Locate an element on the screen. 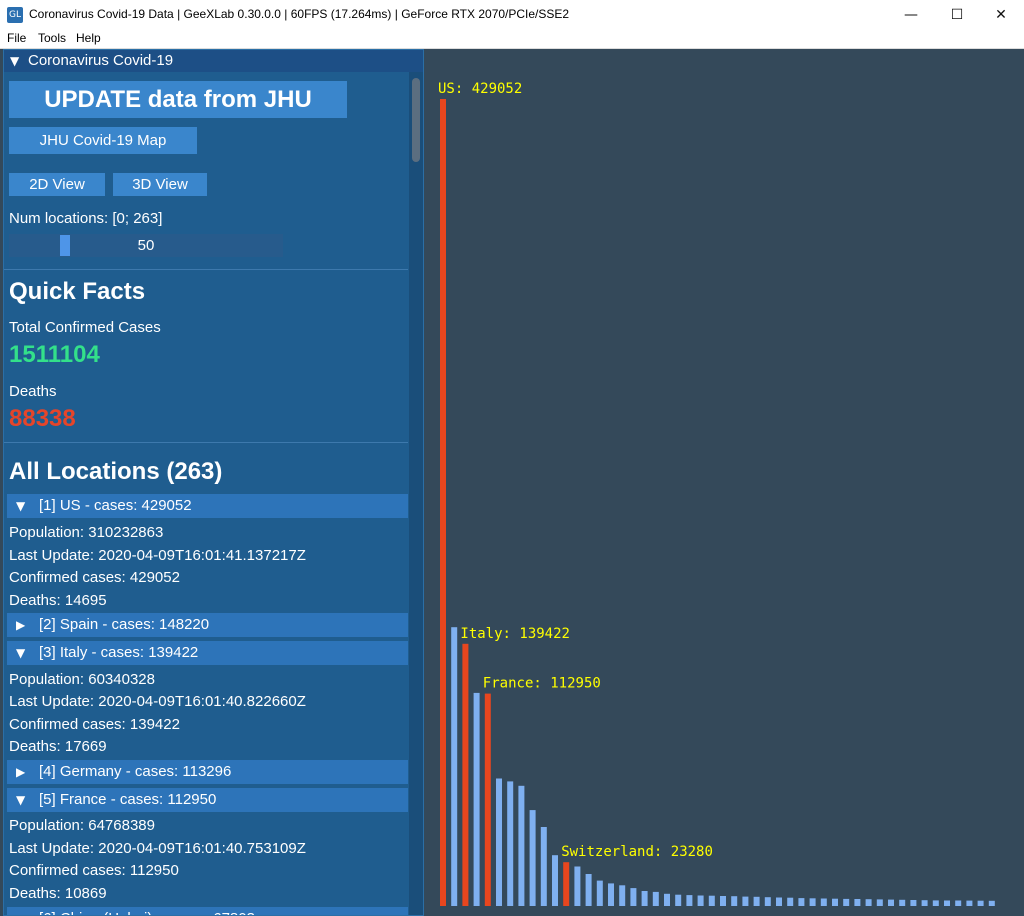 This screenshot has width=1024, height=916. menu-file: File is located at coordinates (16, 38).